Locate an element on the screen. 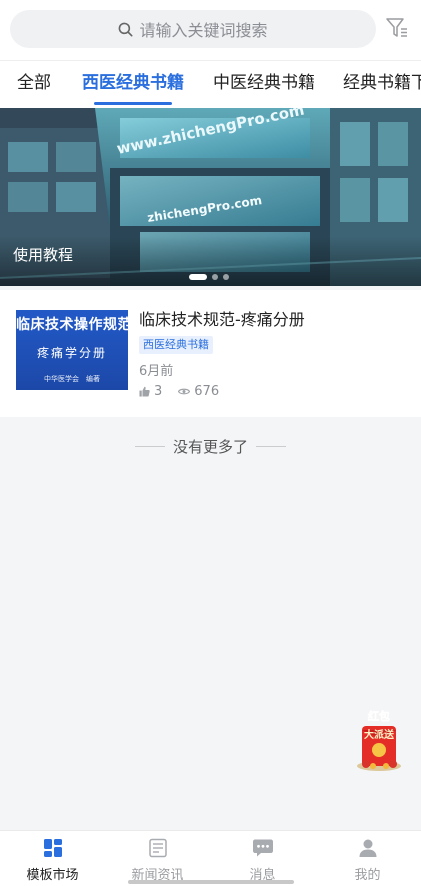  tab-chinese-classics: 中医经典书籍 is located at coordinates (264, 84).